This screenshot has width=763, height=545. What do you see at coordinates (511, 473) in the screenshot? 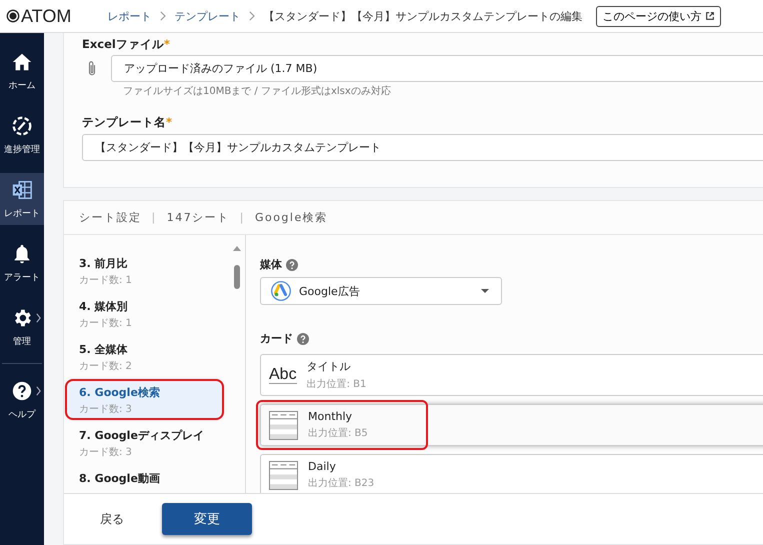
I see `card-item: Daily 出力位置: B23` at bounding box center [511, 473].